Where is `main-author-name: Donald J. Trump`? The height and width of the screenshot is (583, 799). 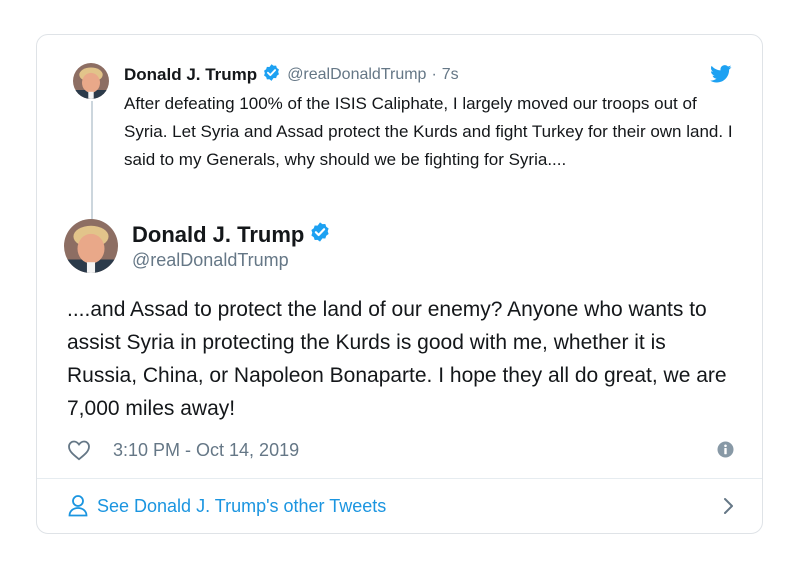
main-author-name: Donald J. Trump is located at coordinates (218, 235).